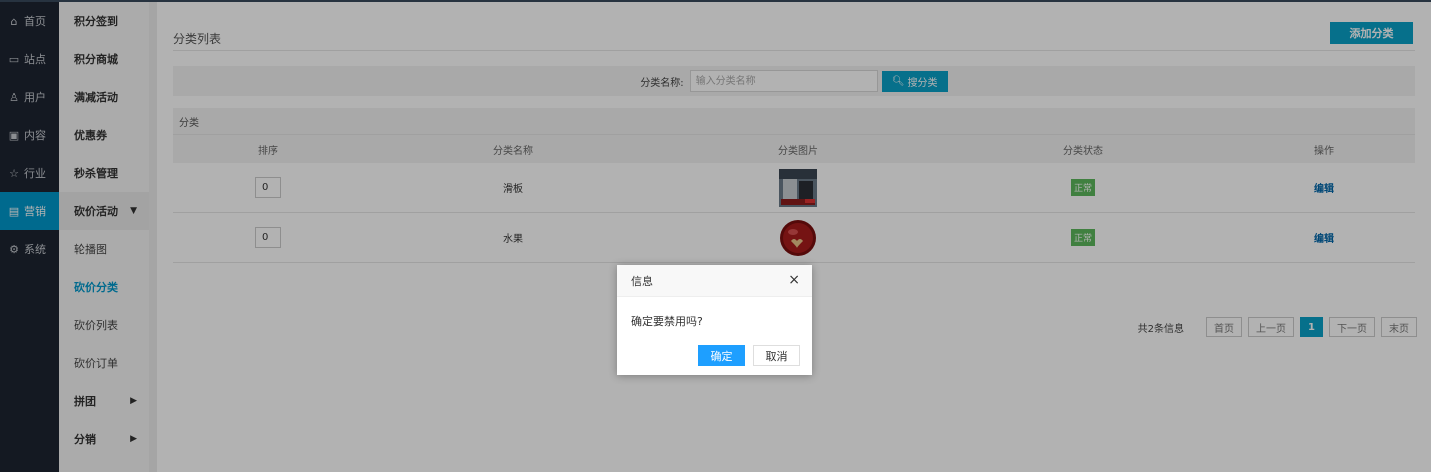 Image resolution: width=1431 pixels, height=472 pixels. Describe the element at coordinates (721, 355) in the screenshot. I see `confirm-button: 确定` at that location.